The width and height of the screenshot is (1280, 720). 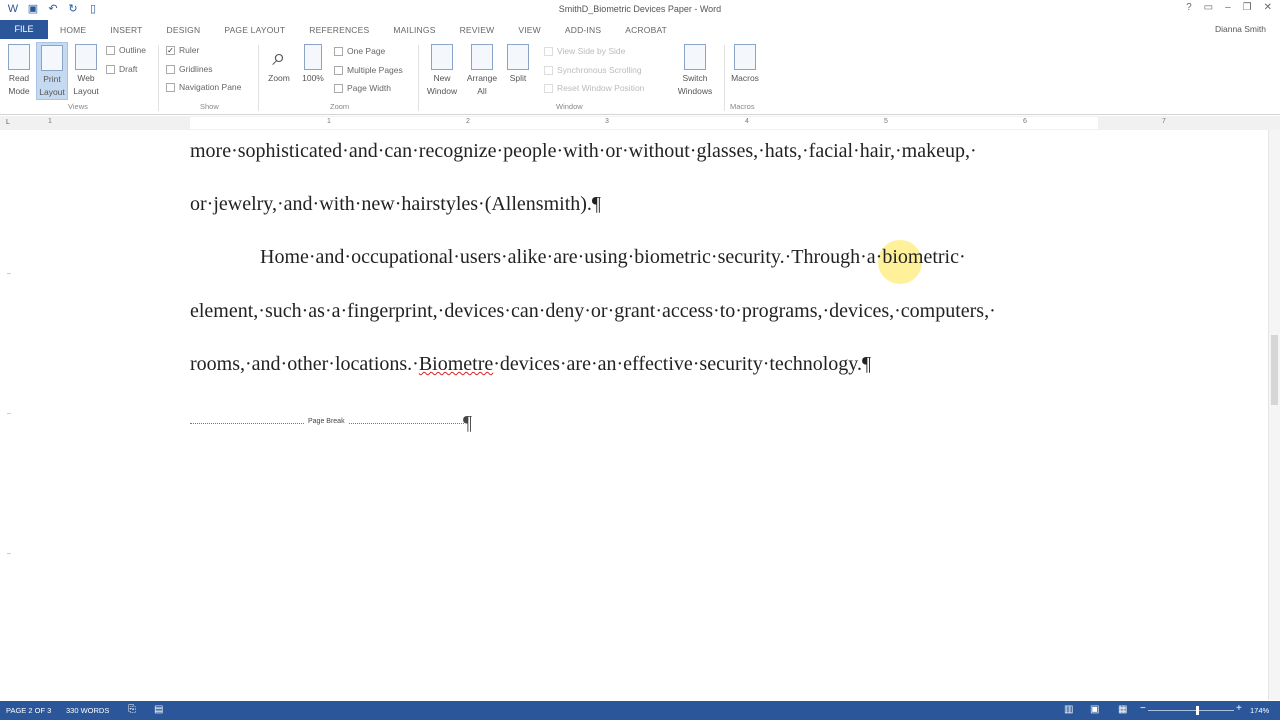 I want to click on scrollbar-thumb, so click(x=1274, y=370).